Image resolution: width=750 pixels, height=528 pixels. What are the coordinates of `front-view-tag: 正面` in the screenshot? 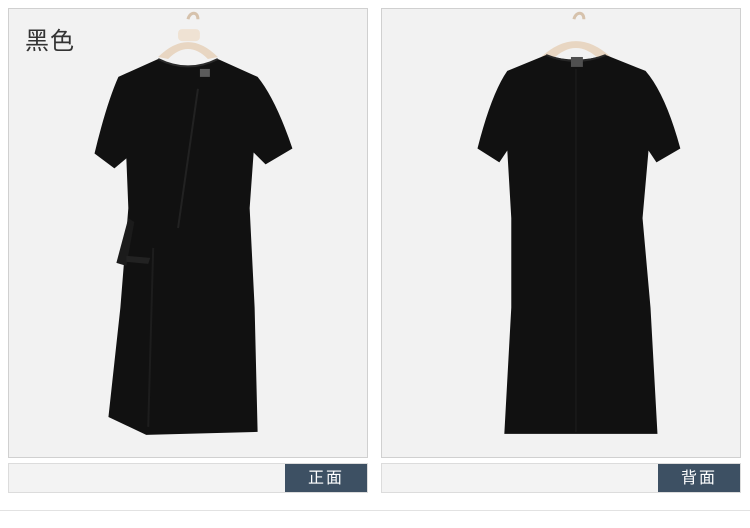 It's located at (326, 478).